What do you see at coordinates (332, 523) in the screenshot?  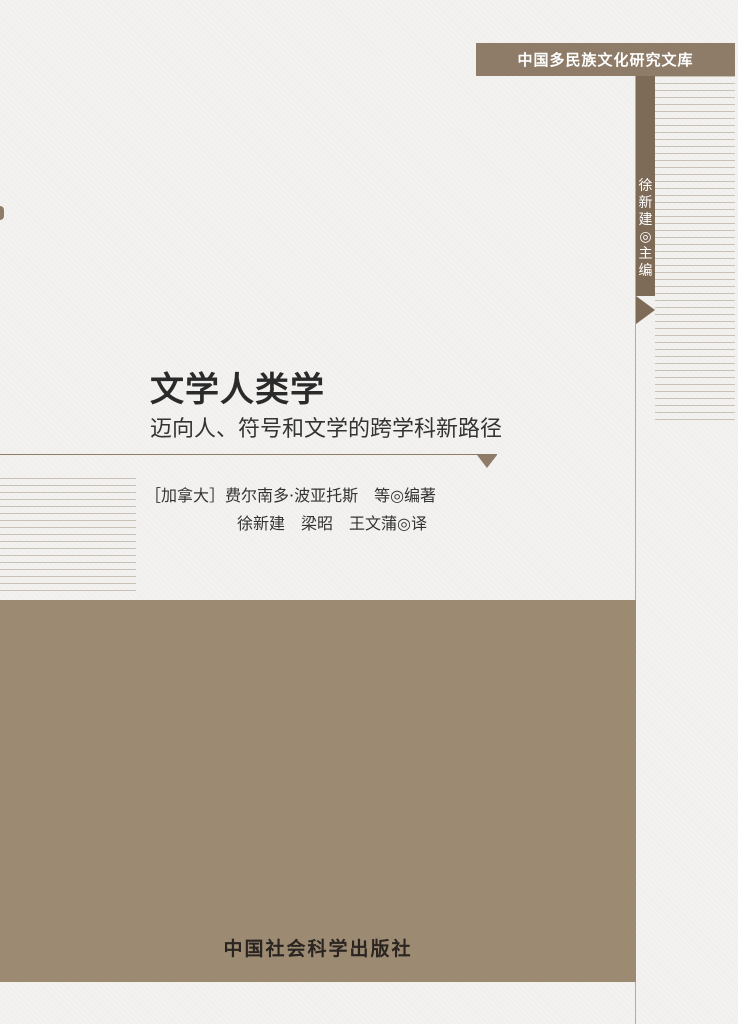 I see `translators-credit: 徐新建 梁昭 王文蒲◎译` at bounding box center [332, 523].